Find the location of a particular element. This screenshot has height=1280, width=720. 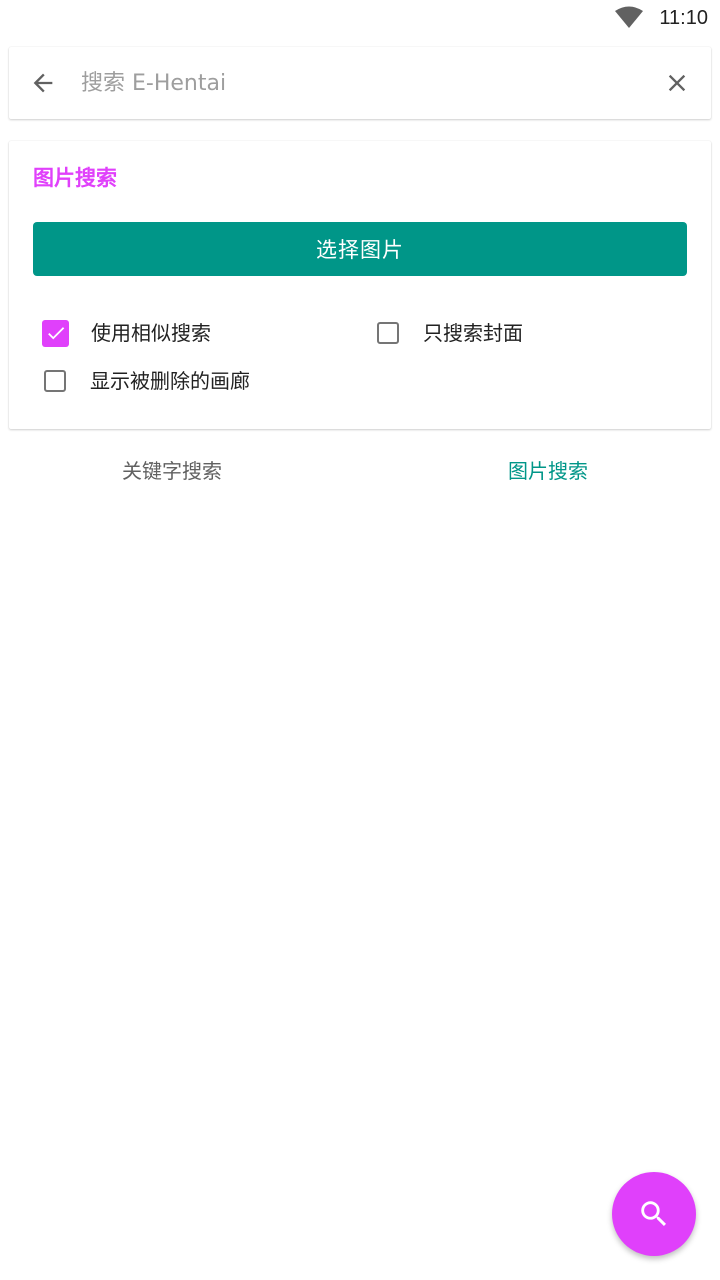

search-icon is located at coordinates (654, 1214).